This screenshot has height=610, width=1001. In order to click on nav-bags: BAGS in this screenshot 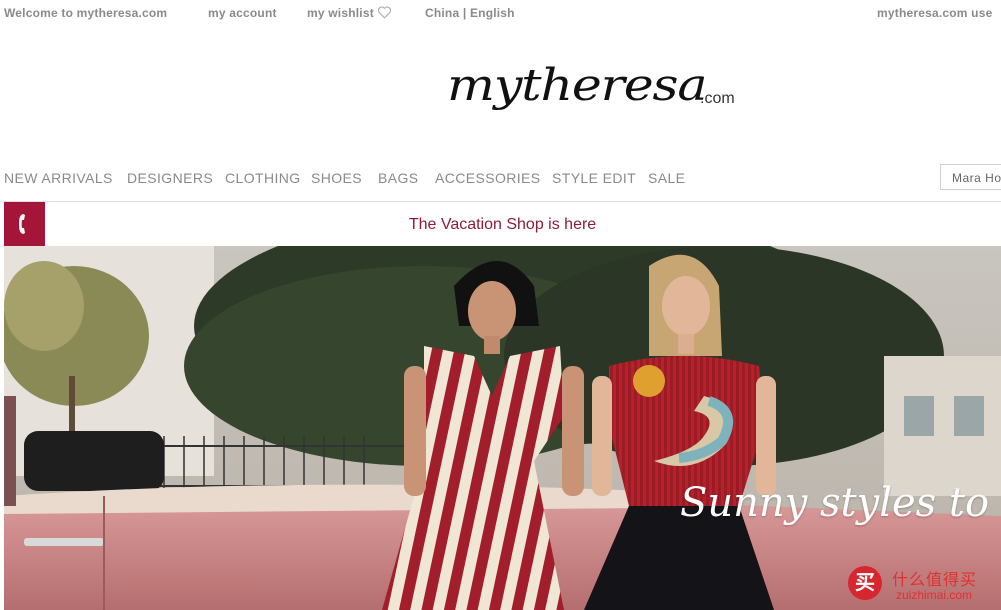, I will do `click(398, 178)`.